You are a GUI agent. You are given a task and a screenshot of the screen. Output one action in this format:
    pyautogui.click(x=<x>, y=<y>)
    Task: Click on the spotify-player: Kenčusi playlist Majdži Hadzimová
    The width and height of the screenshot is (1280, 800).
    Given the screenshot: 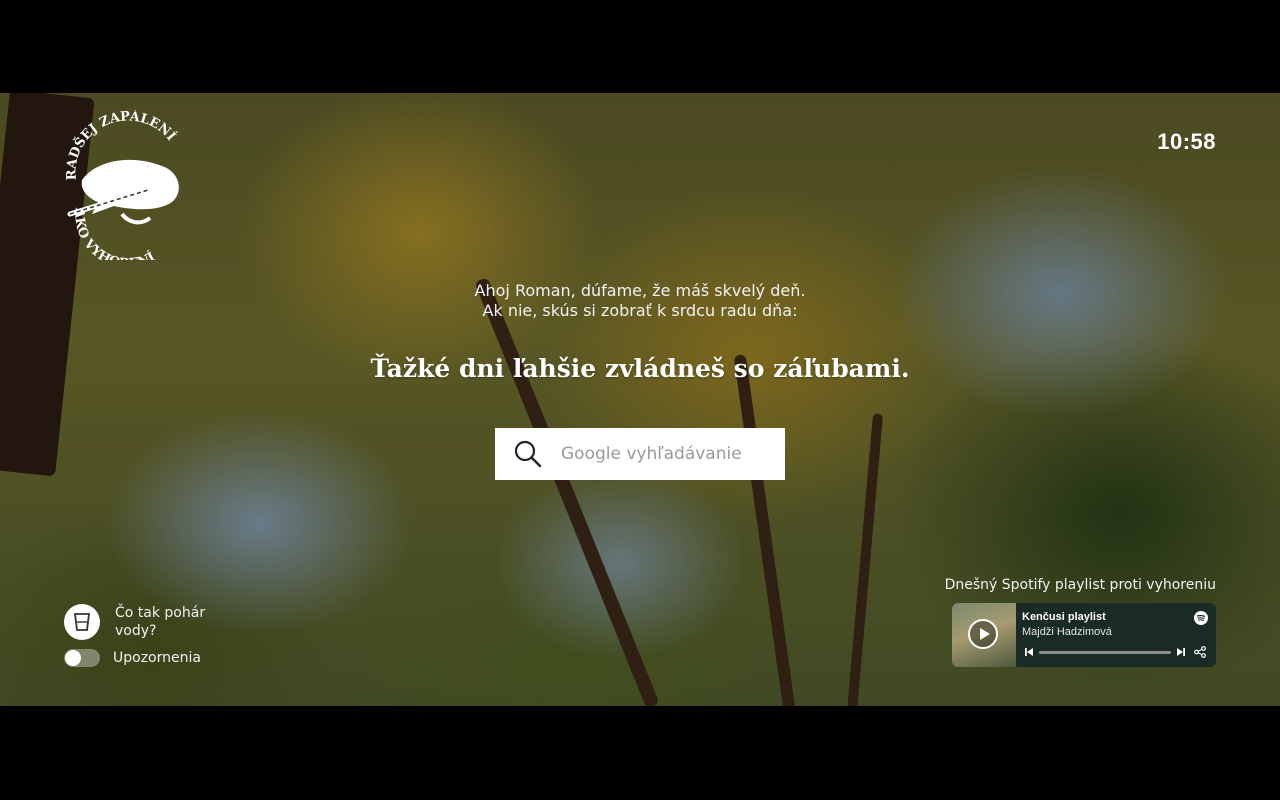 What is the action you would take?
    pyautogui.click(x=1084, y=635)
    